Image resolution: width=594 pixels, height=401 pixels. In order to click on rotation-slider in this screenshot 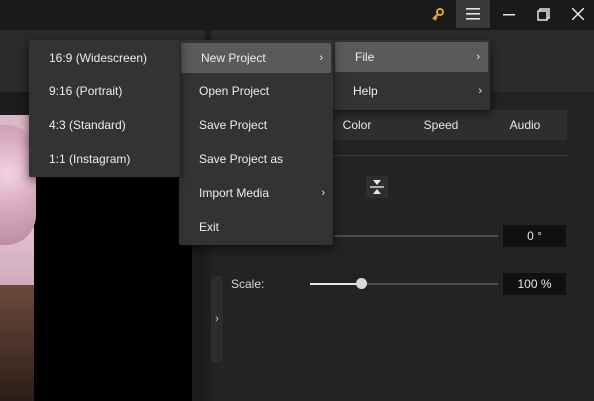, I will do `click(416, 236)`.